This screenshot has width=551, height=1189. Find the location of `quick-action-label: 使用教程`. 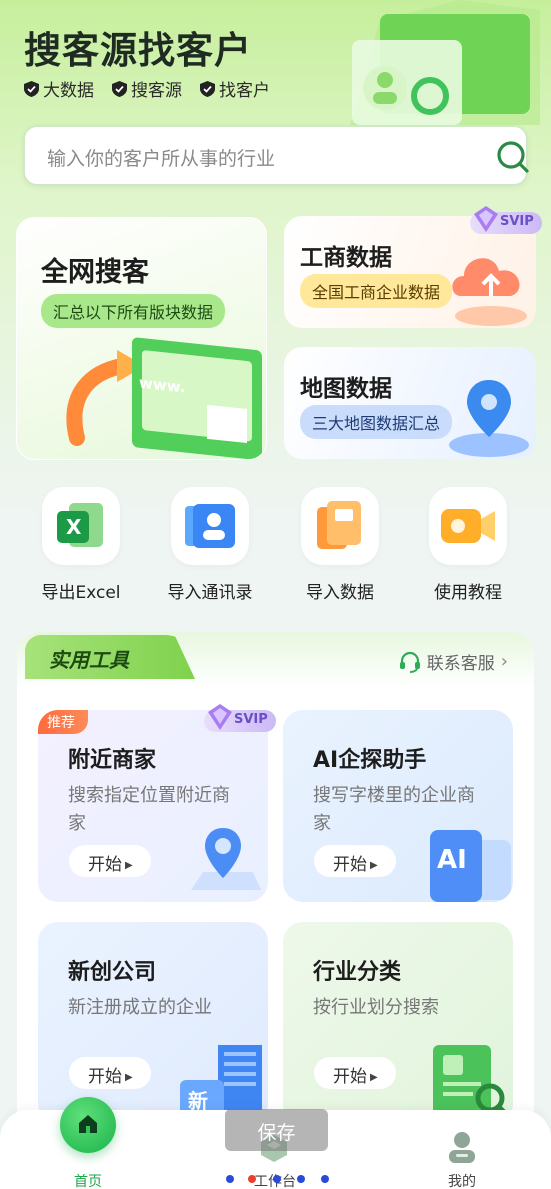

quick-action-label: 使用教程 is located at coordinates (468, 593).